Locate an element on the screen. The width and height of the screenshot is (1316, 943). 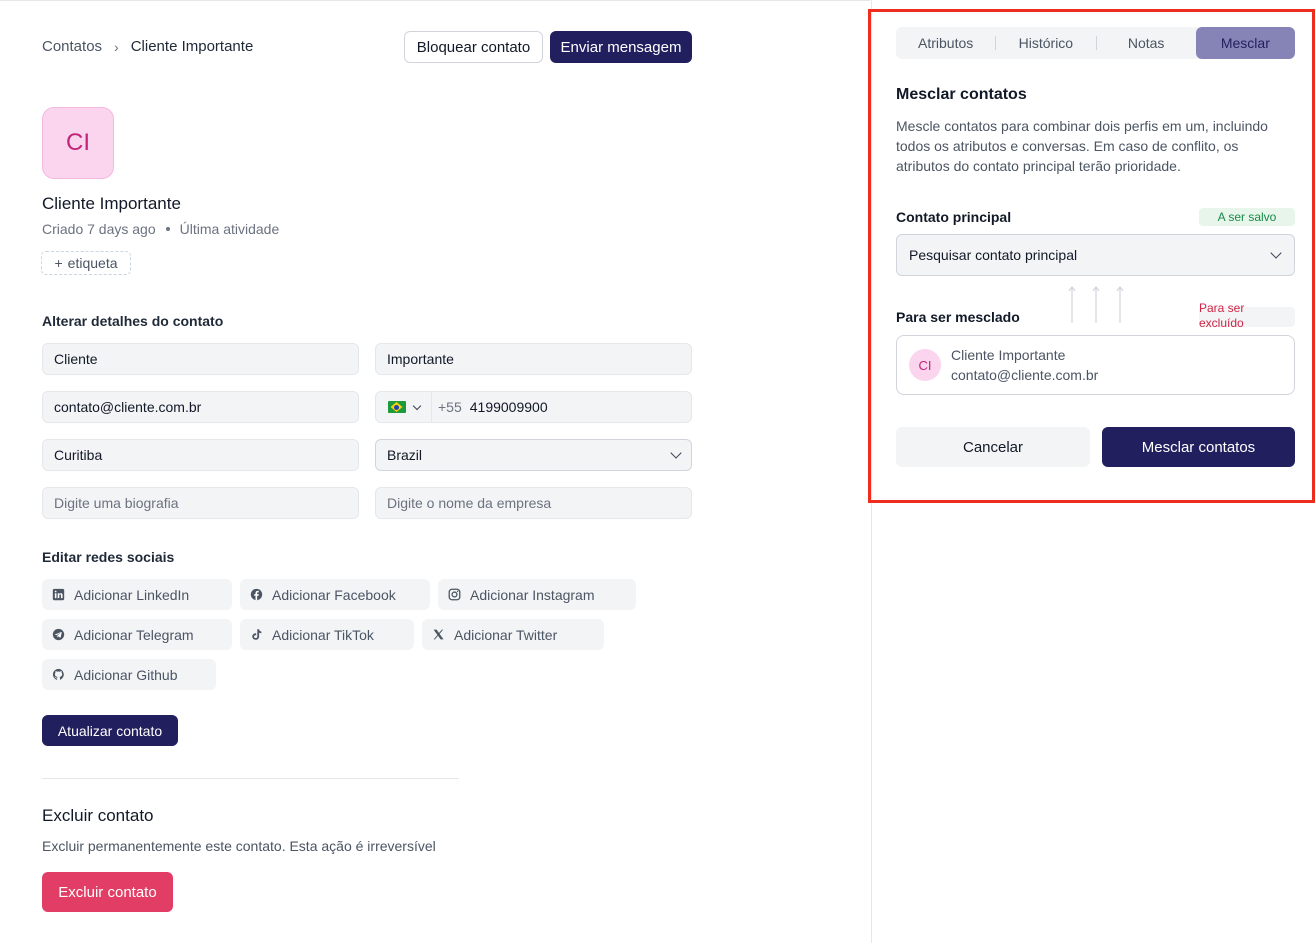
merge-contacts-button: Mesclar contatos is located at coordinates (1198, 447).